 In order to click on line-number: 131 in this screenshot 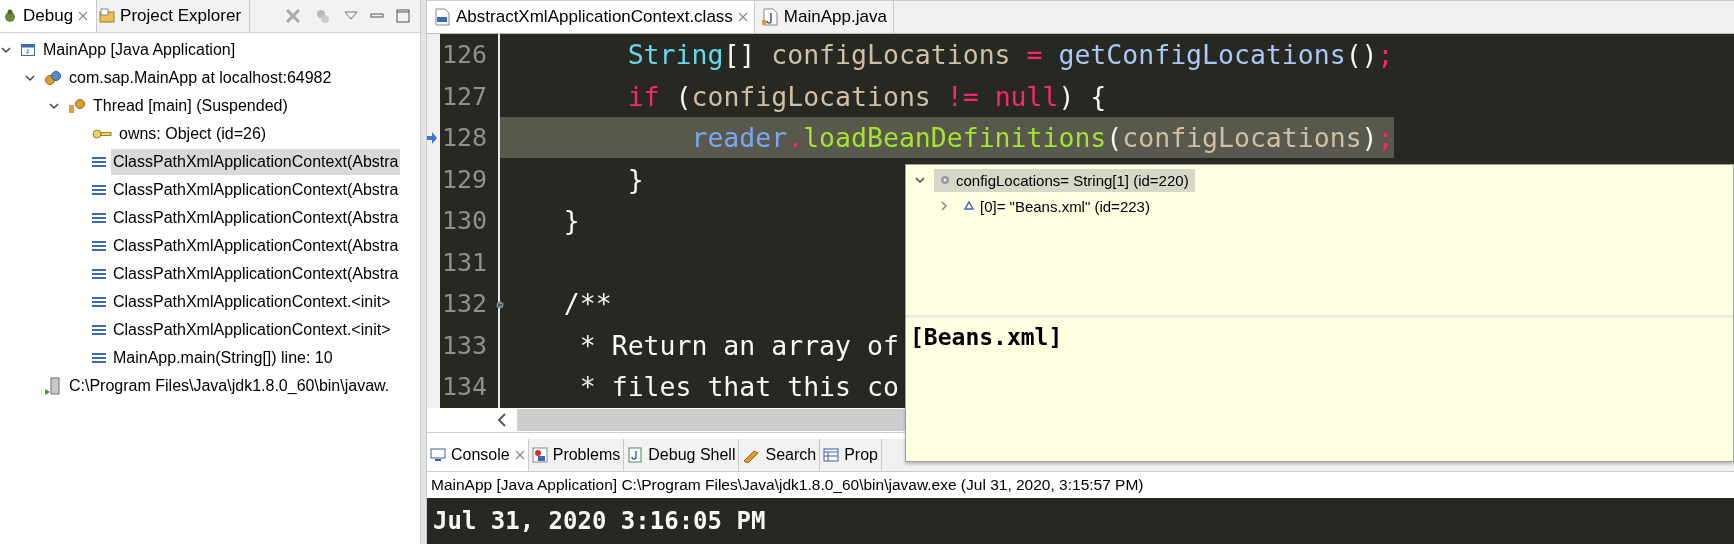, I will do `click(465, 262)`.